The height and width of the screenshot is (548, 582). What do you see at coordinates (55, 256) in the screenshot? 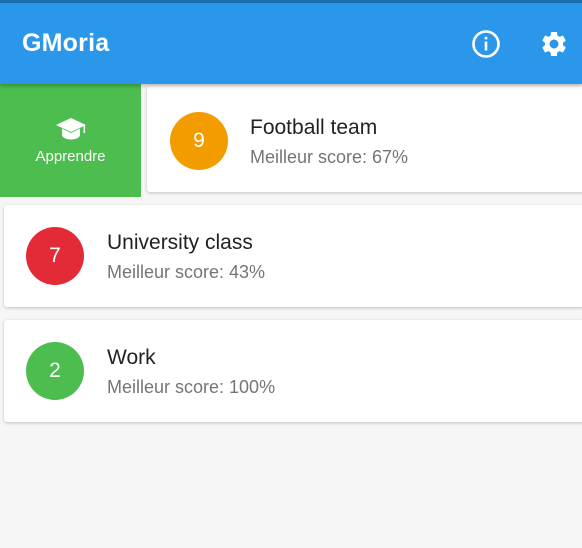
I see `member-count-avatar: 7` at bounding box center [55, 256].